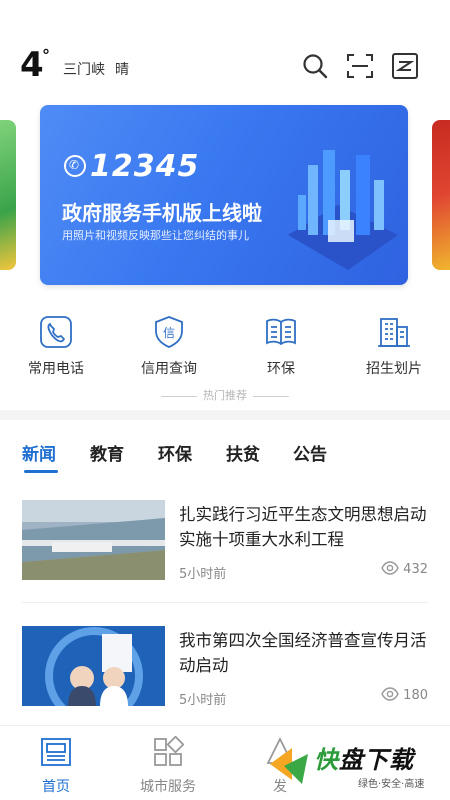 This screenshot has width=450, height=800. I want to click on city-name: 三门峡, so click(84, 69).